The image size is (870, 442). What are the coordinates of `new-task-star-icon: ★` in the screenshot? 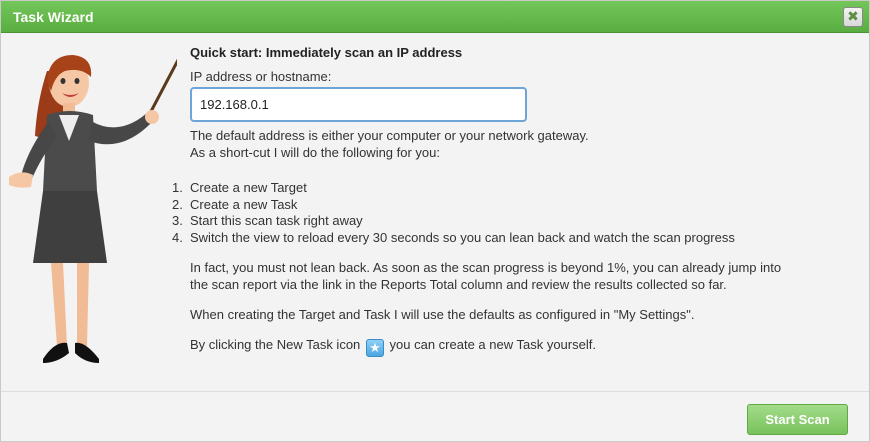 It's located at (374, 348).